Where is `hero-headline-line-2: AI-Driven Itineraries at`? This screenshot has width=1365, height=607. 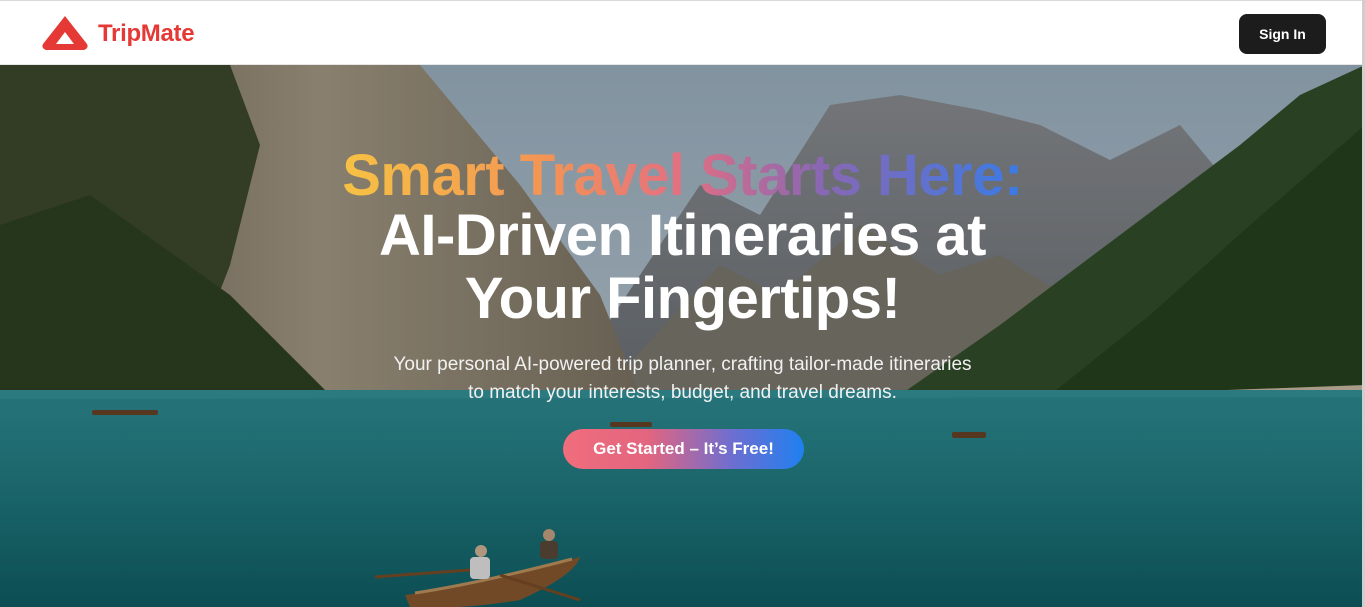
hero-headline-line-2: AI-Driven Itineraries at is located at coordinates (682, 235).